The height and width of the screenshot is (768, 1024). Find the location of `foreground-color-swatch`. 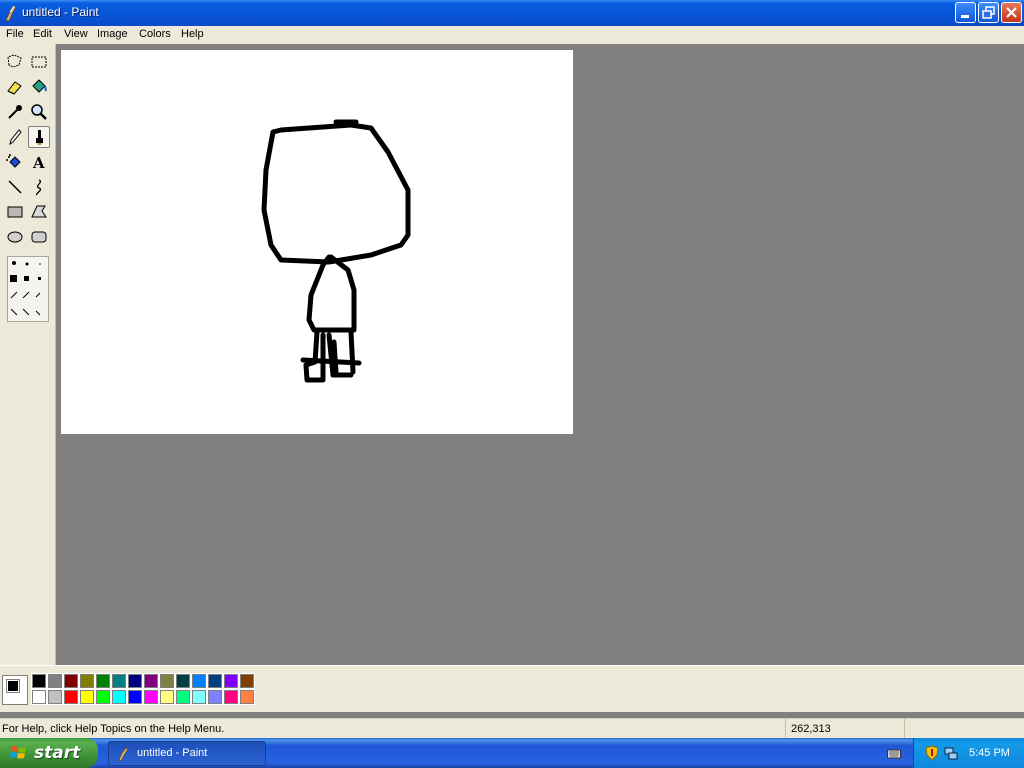

foreground-color-swatch is located at coordinates (13, 686).